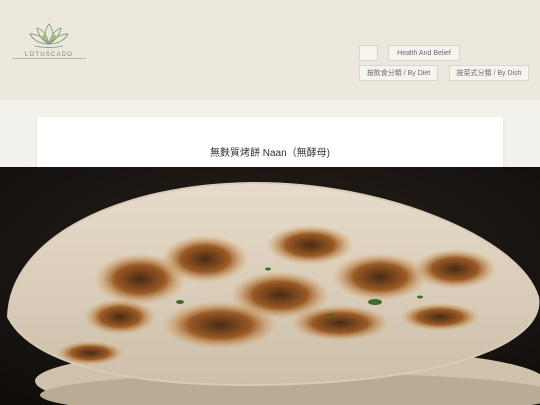 Image resolution: width=540 pixels, height=405 pixels. What do you see at coordinates (49, 35) in the screenshot?
I see `lotus-logo-icon` at bounding box center [49, 35].